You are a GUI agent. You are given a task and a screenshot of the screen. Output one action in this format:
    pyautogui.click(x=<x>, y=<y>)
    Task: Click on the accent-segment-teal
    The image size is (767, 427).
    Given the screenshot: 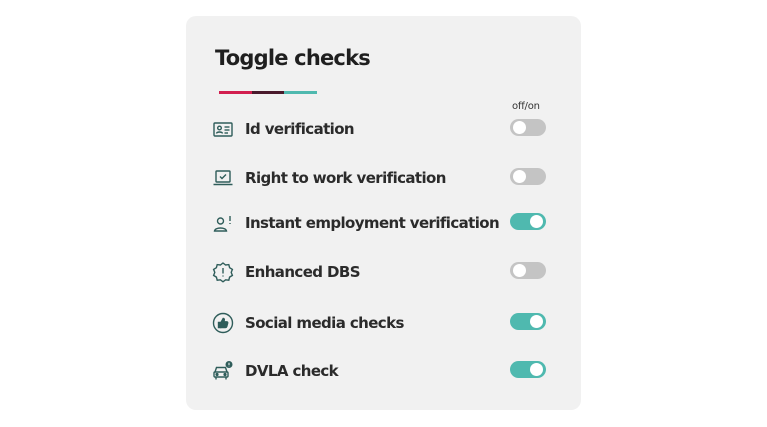 What is the action you would take?
    pyautogui.click(x=300, y=92)
    